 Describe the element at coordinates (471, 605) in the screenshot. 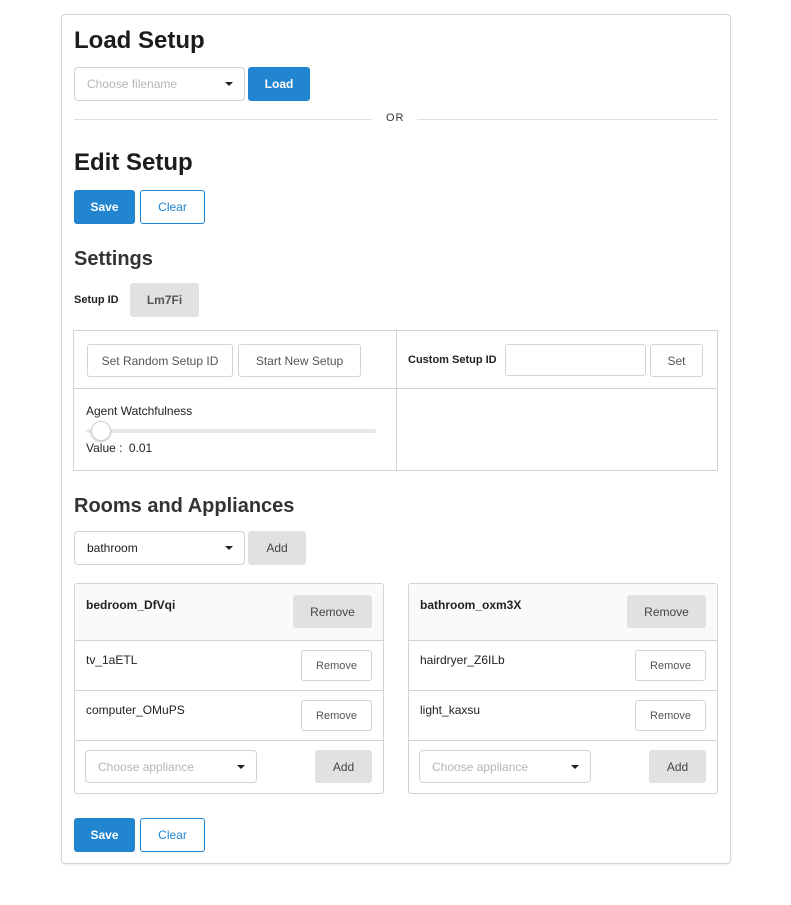

I see `room-name: bathroom_oxm3X` at that location.